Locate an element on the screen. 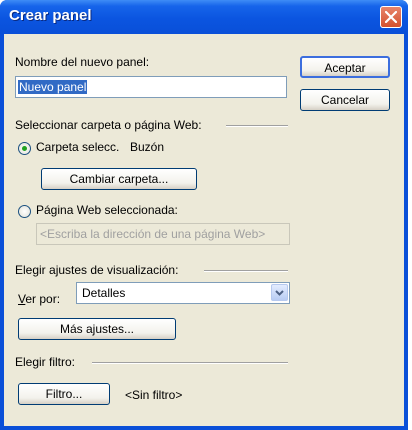 This screenshot has width=412, height=430. cancel-button-label: Cancelar is located at coordinates (345, 100).